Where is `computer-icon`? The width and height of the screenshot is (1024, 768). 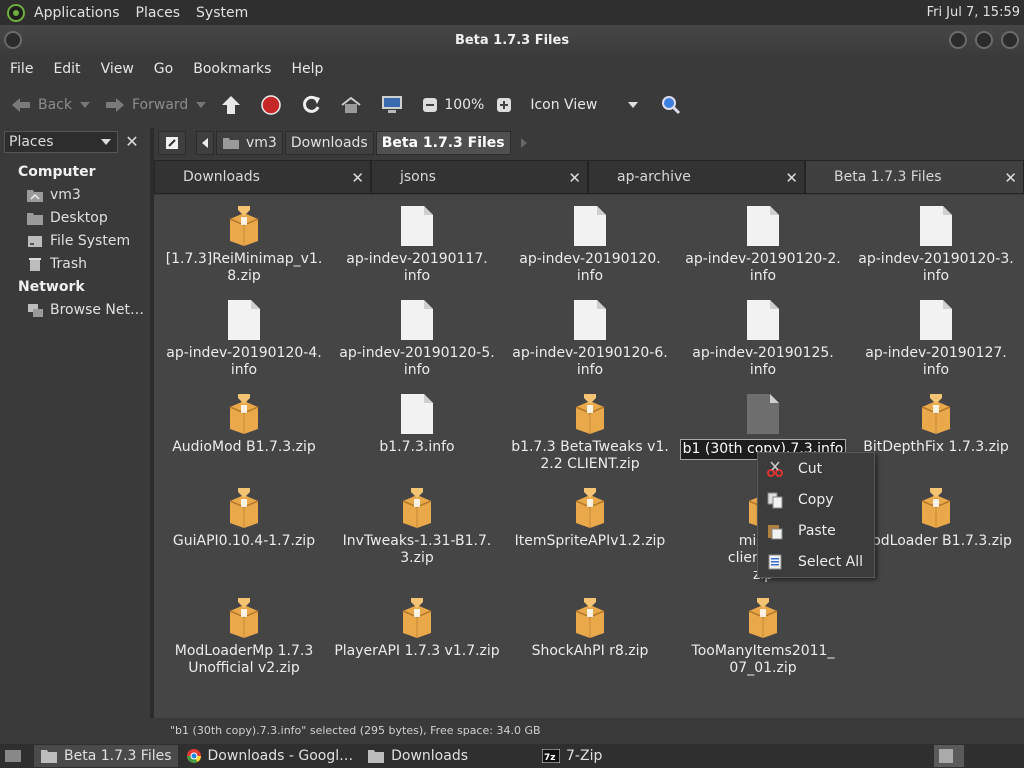 computer-icon is located at coordinates (392, 104).